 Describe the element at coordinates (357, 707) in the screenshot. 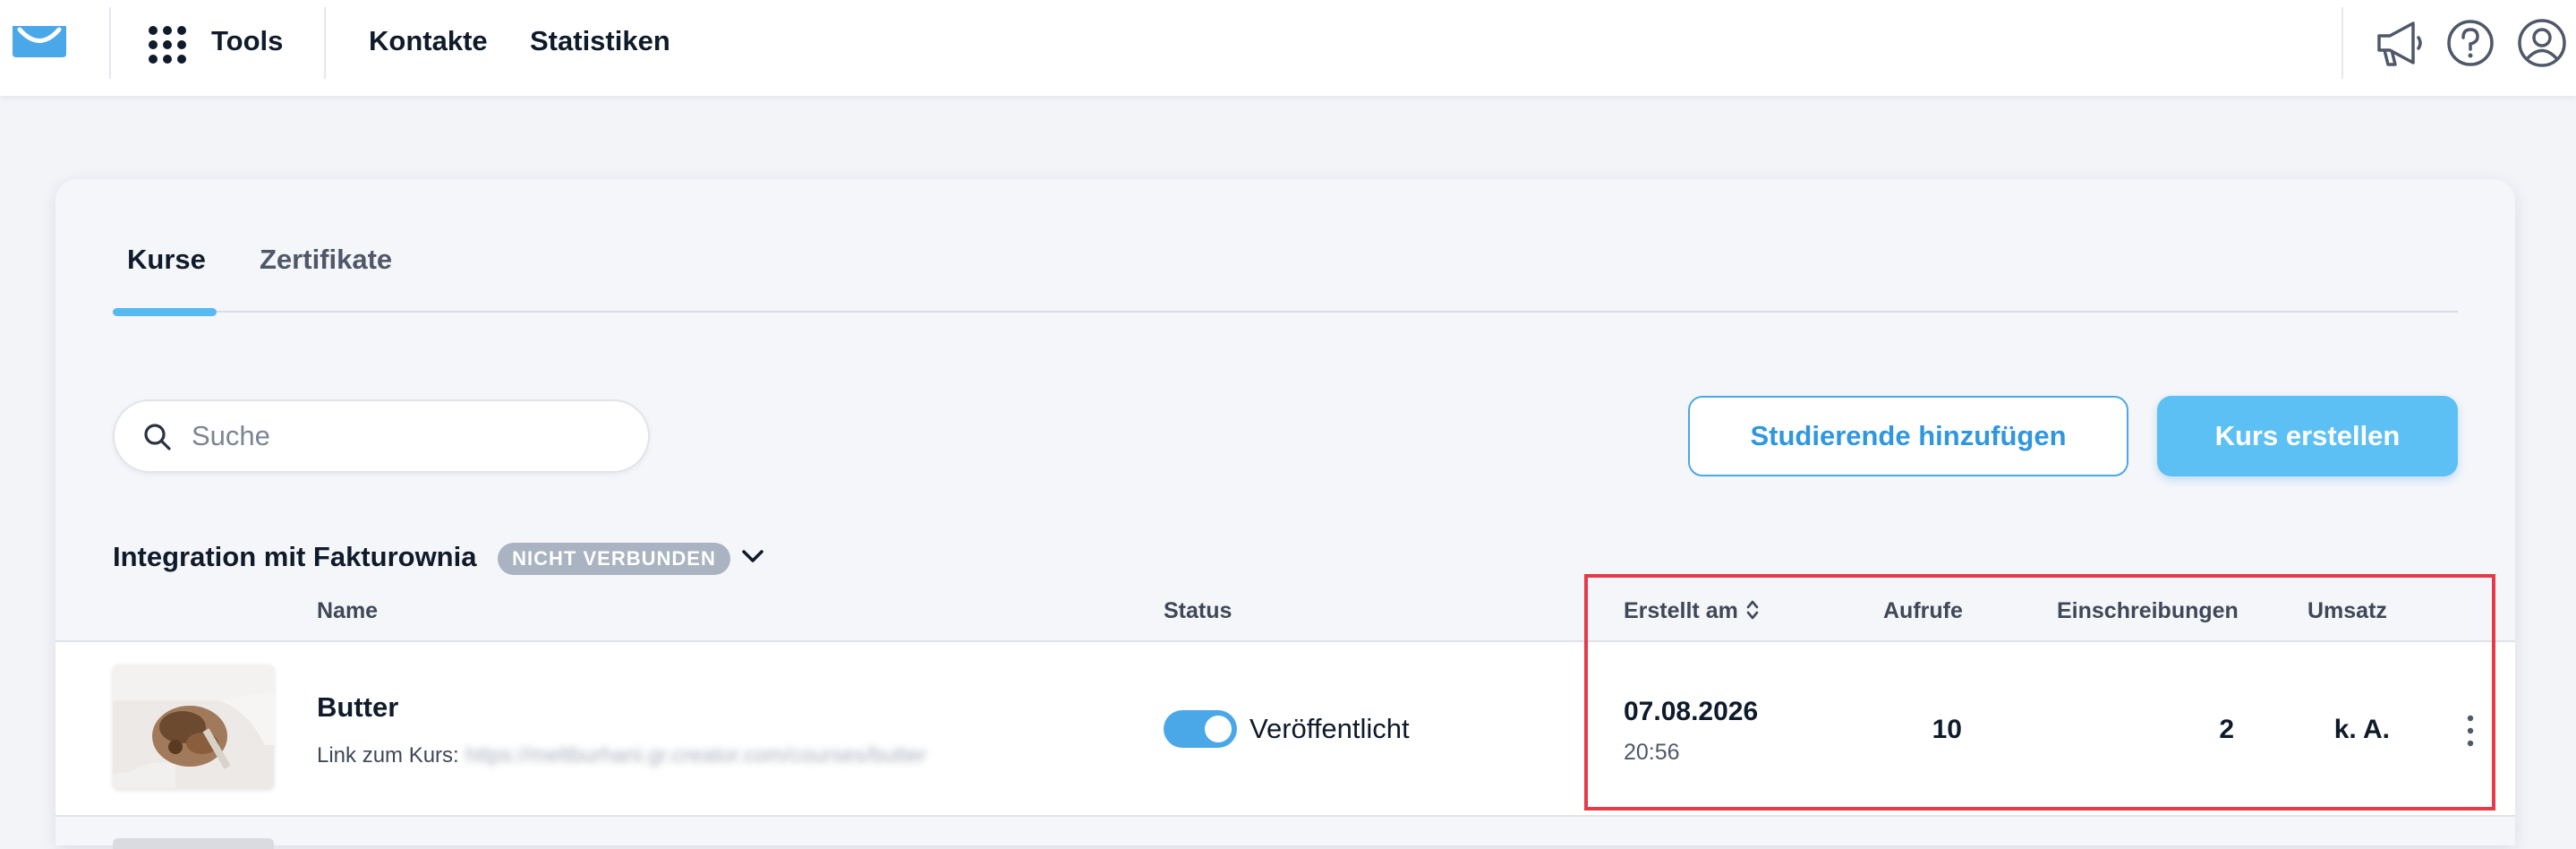

I see `course-name: Butter` at that location.